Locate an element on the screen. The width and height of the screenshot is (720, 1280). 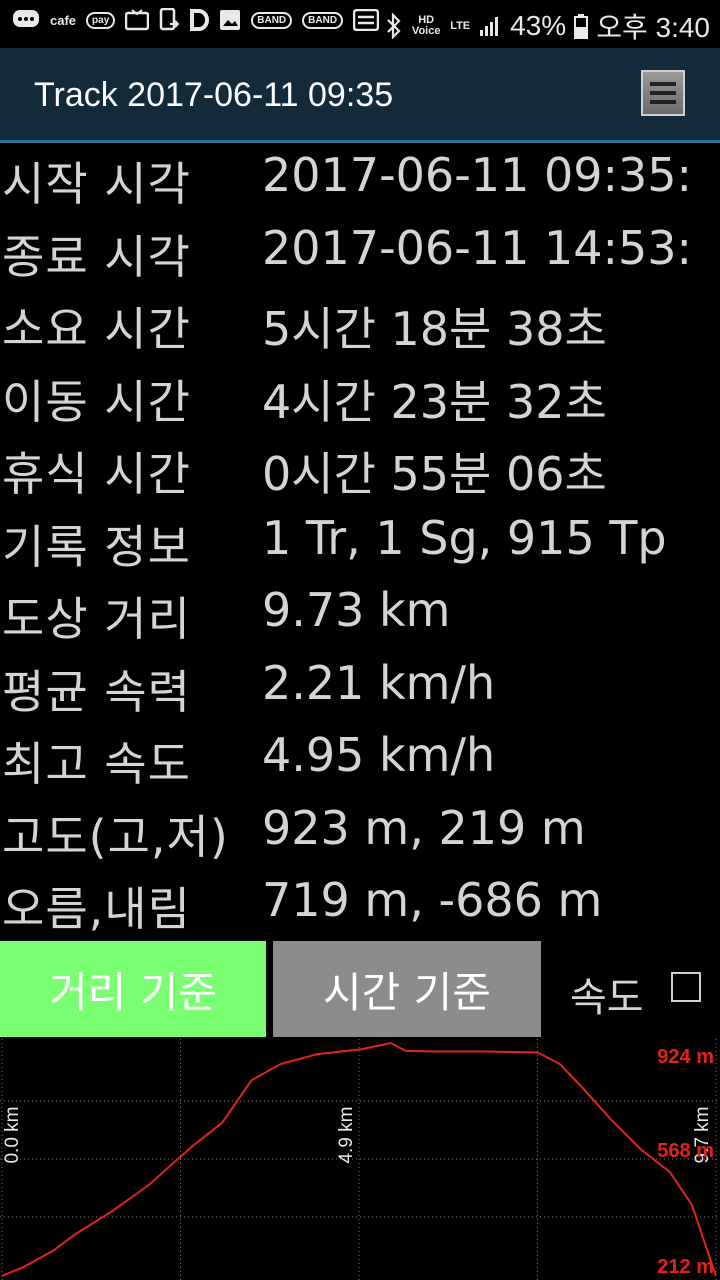
battery-percent: 43% is located at coordinates (538, 25).